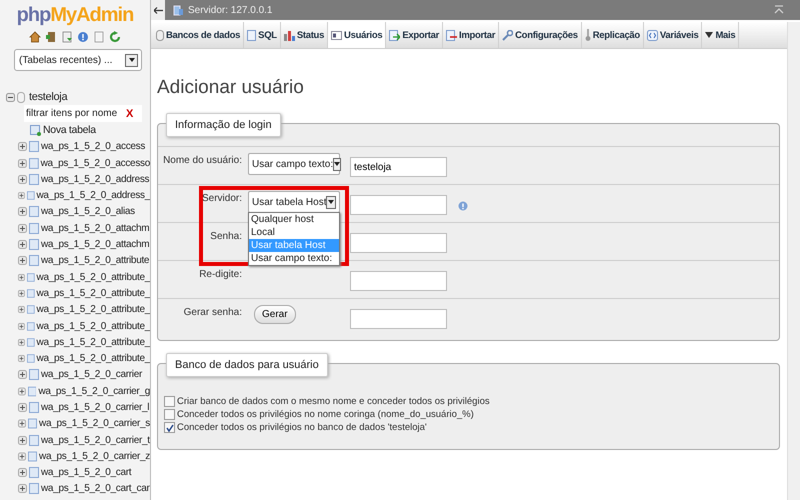 The width and height of the screenshot is (800, 500). I want to click on tab: Usuários, so click(357, 35).